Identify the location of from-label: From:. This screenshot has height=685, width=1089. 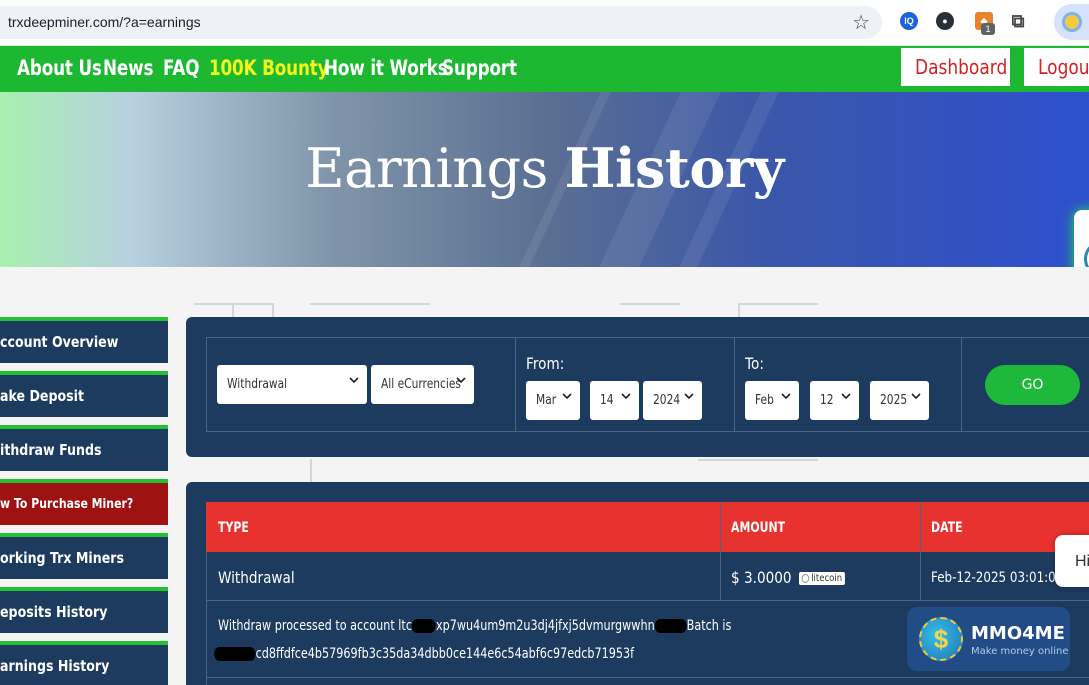
(545, 363).